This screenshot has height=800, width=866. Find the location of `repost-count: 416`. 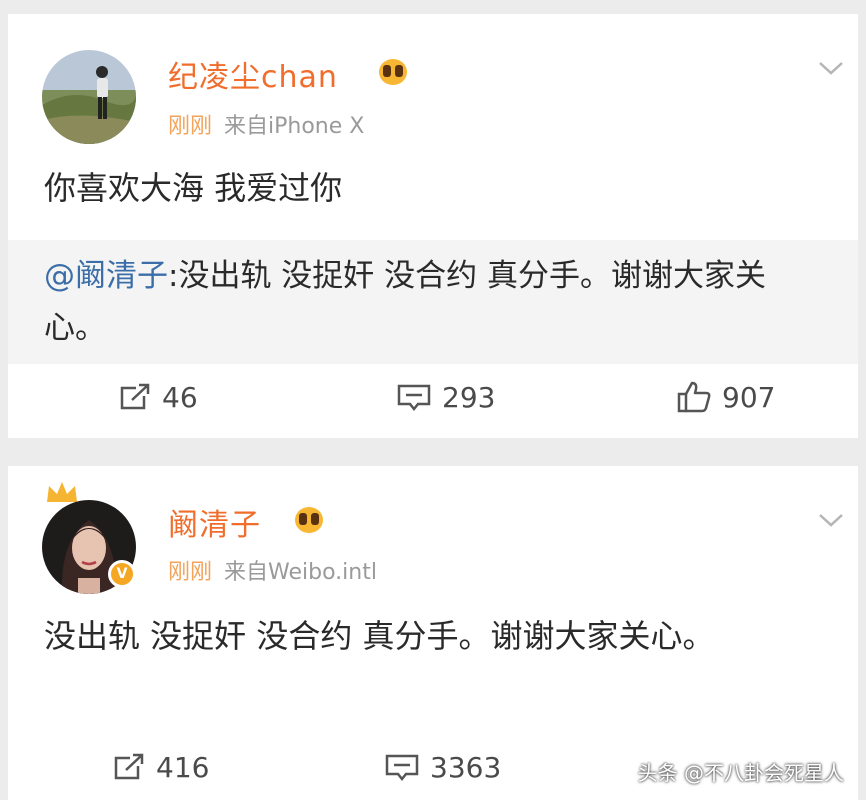

repost-count: 416 is located at coordinates (183, 767).